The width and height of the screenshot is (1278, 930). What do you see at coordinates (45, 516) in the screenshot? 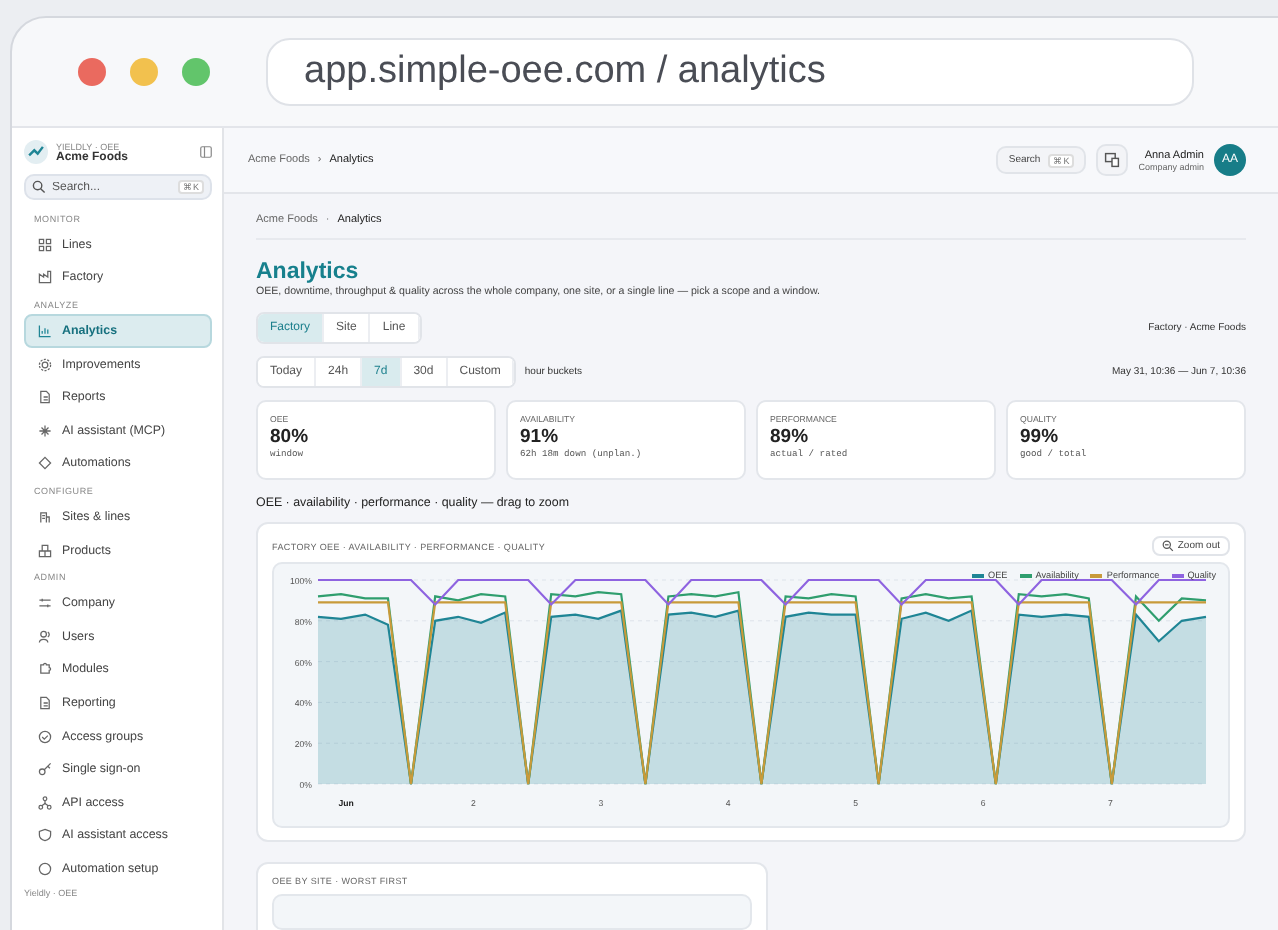
I see `building-icon` at bounding box center [45, 516].